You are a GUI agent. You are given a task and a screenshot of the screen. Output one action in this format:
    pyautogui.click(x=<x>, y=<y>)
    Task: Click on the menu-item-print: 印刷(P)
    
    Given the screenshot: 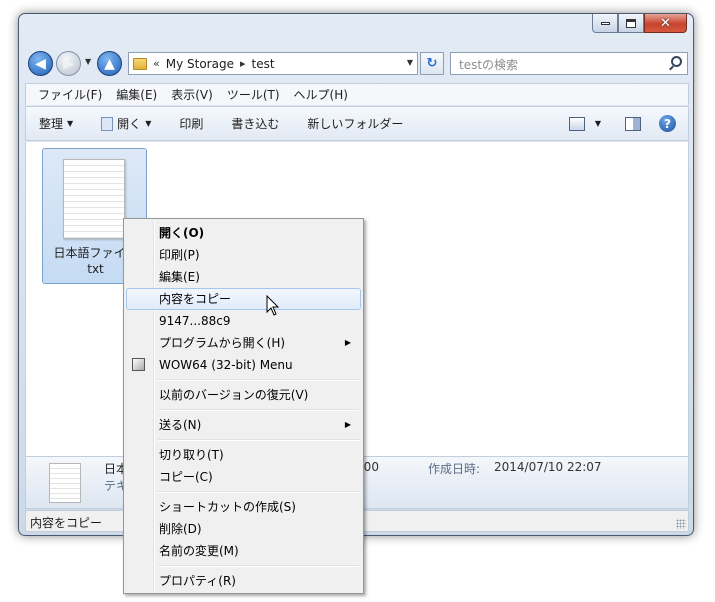 What is the action you would take?
    pyautogui.click(x=243, y=255)
    